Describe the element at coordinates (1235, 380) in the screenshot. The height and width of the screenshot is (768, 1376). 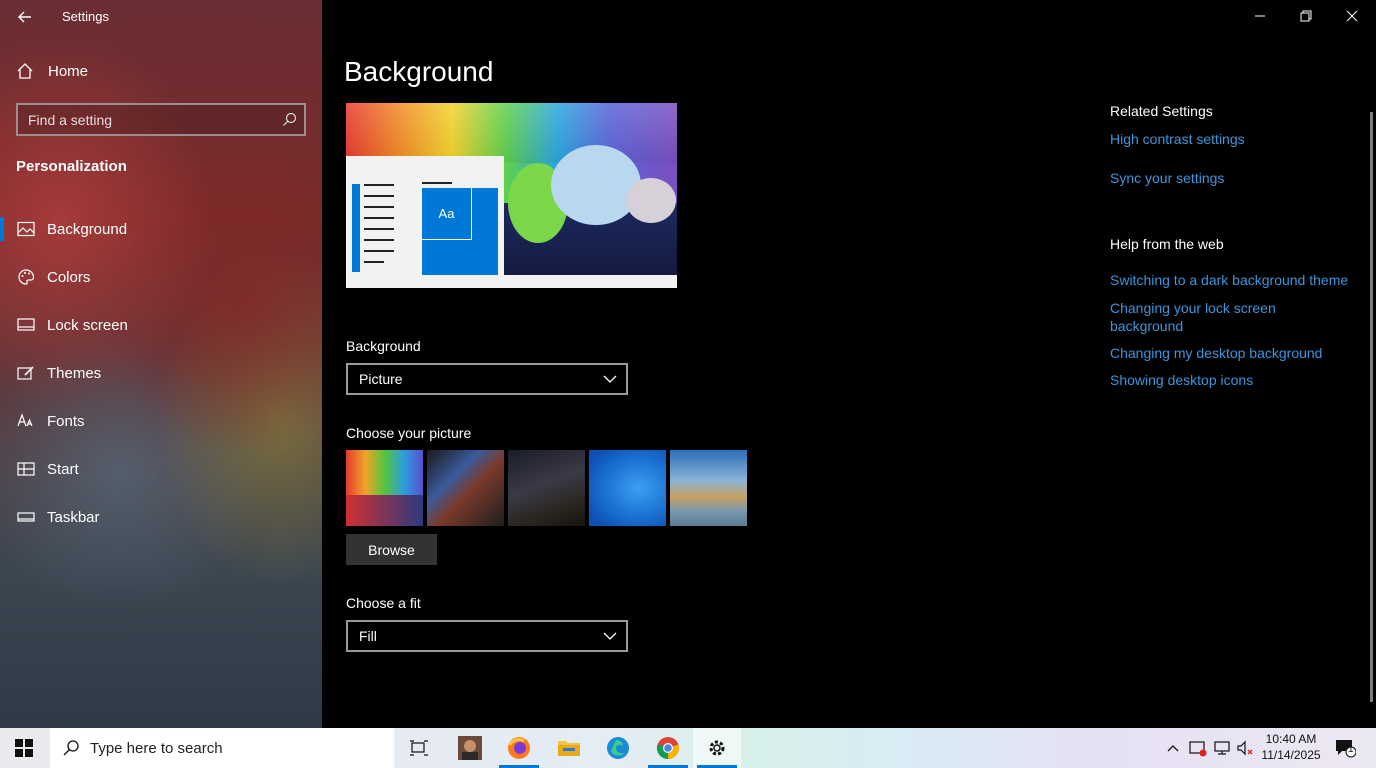
I see `help-link: Showing desktop icons` at that location.